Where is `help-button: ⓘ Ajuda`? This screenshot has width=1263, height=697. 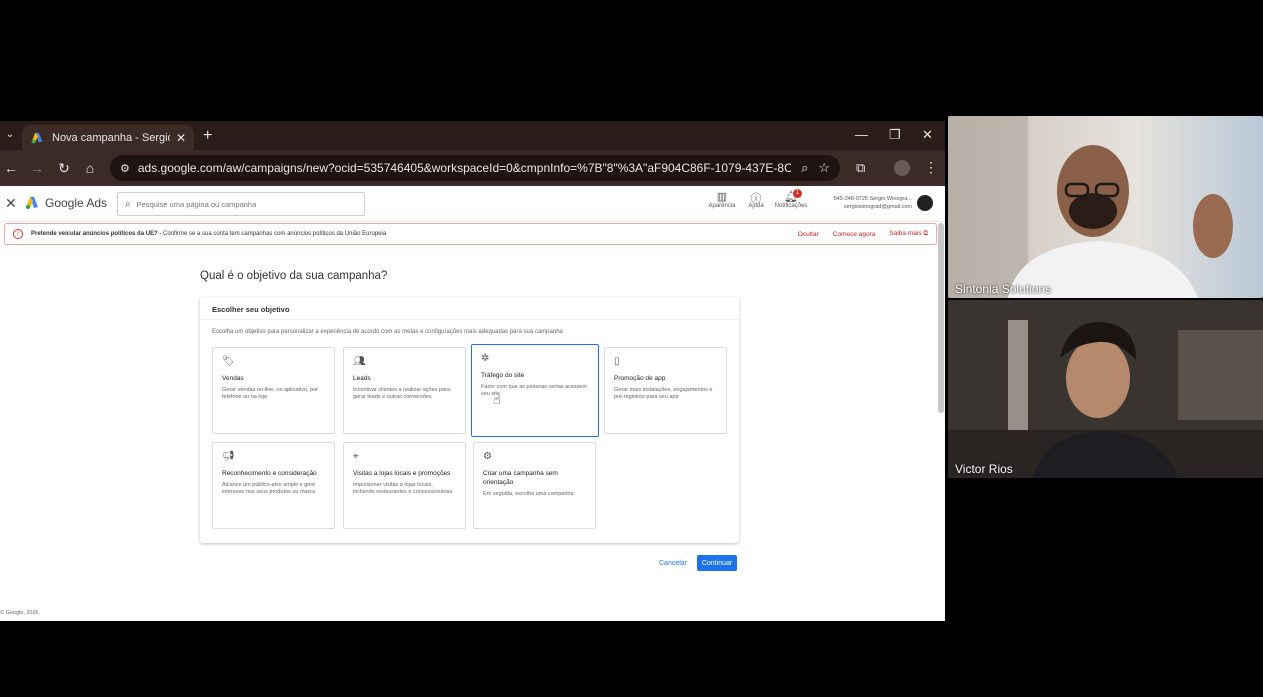
help-button: ⓘ Ajuda is located at coordinates (756, 199).